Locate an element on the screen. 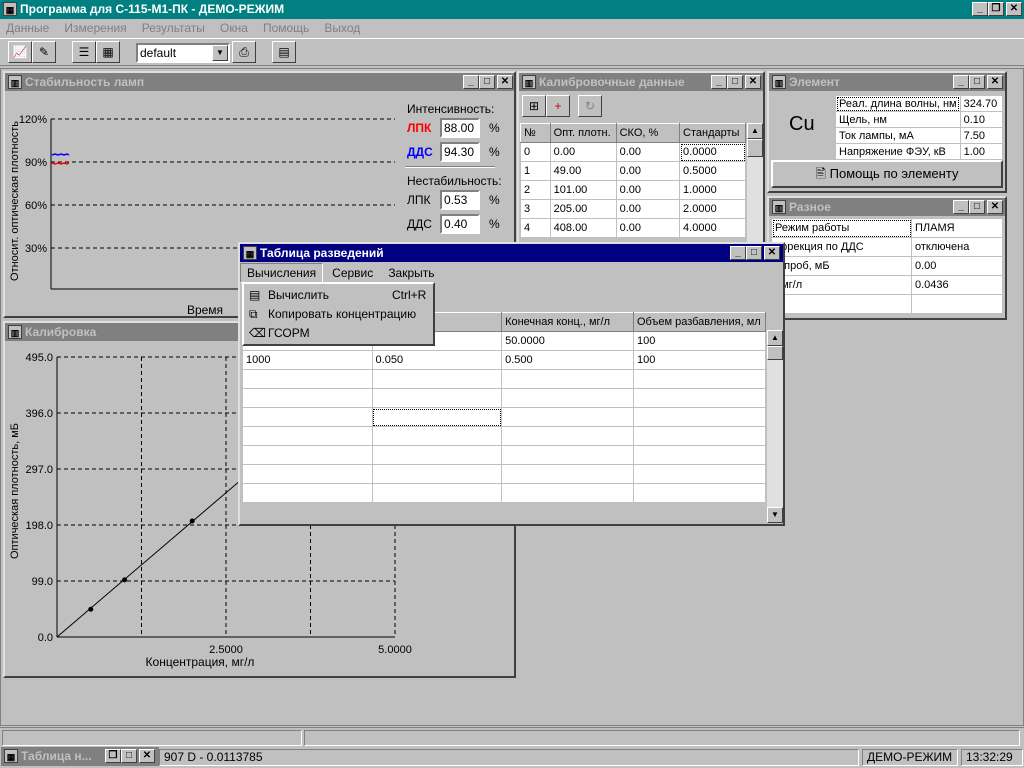 The height and width of the screenshot is (768, 1024). table-row: , мг/л 0.0436 is located at coordinates (887, 285).